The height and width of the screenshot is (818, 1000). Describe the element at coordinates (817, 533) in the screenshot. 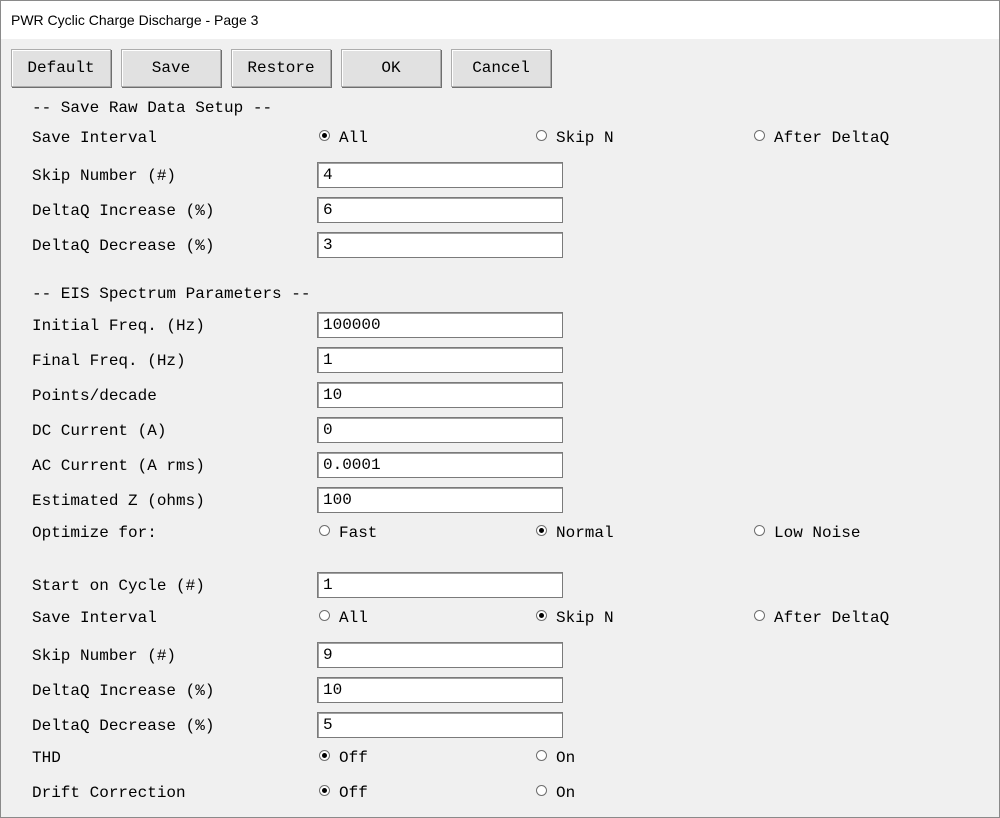

I see `radio-label: Low Noise` at that location.